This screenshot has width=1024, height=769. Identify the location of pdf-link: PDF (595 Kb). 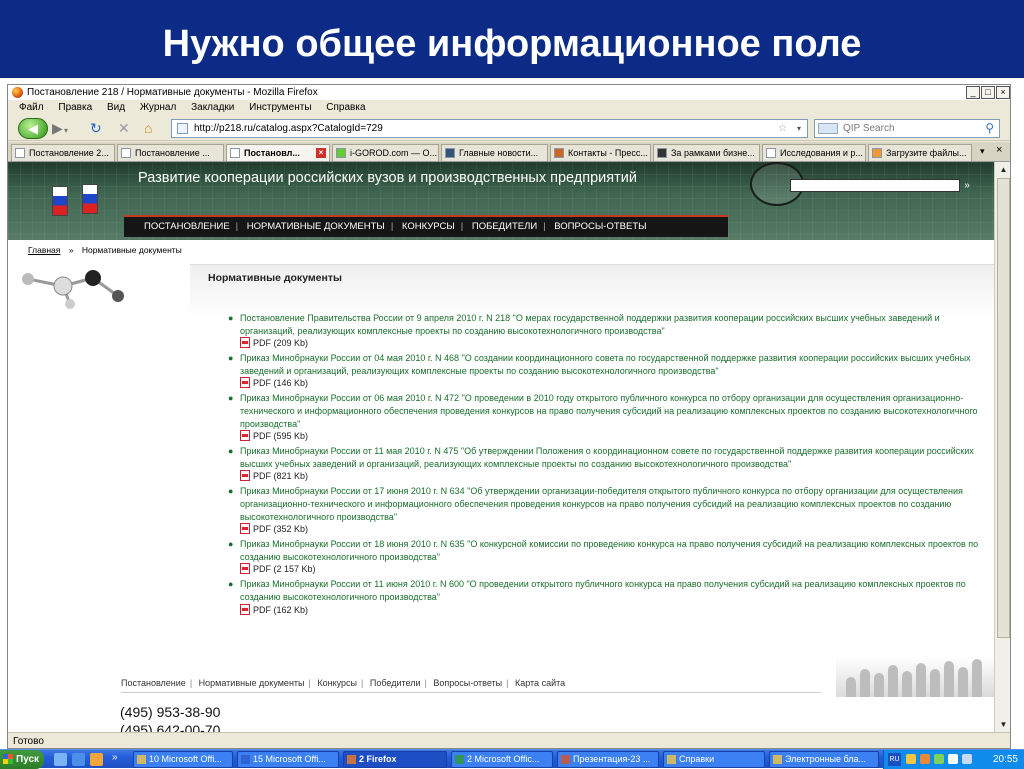
(604, 436).